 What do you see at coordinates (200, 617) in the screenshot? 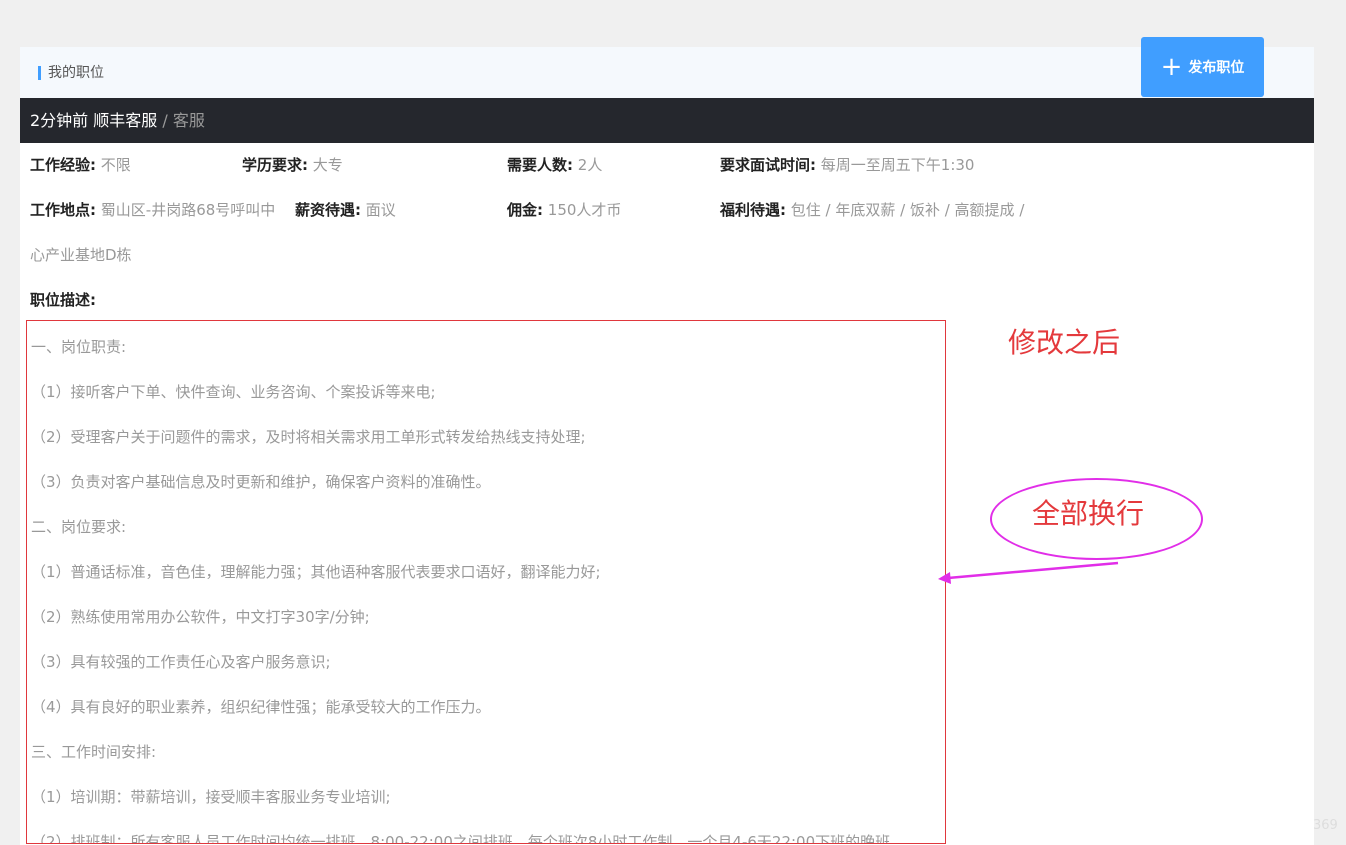
I see `description-line: （2）熟练使用常用办公软件，中文打字30字/分钟;` at bounding box center [200, 617].